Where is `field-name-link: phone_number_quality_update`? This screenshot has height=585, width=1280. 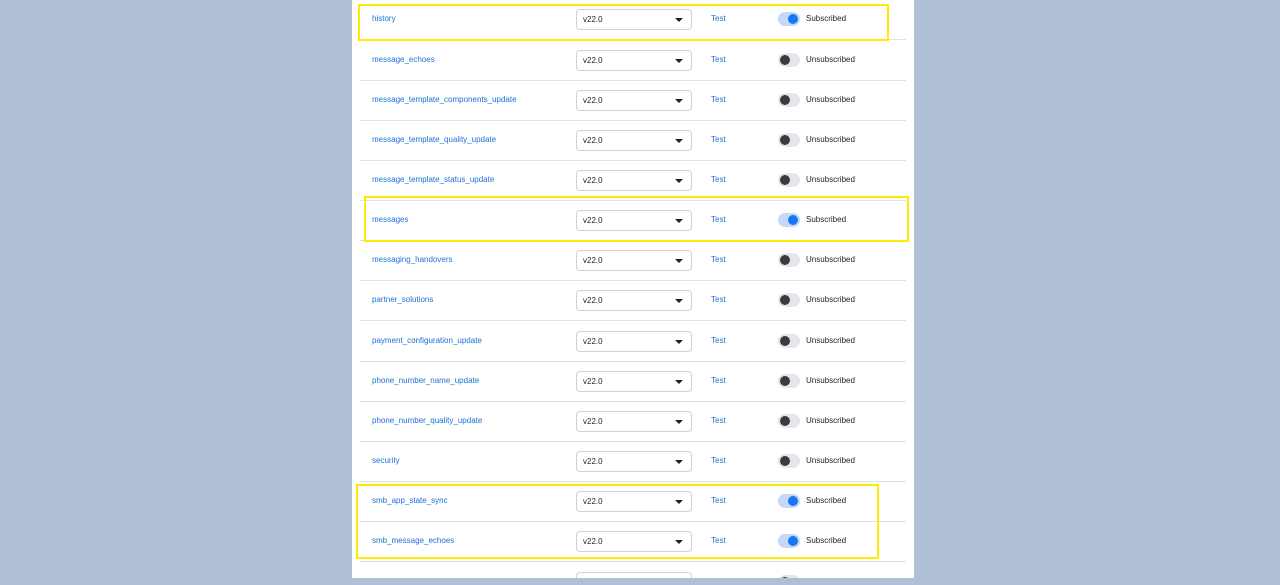
field-name-link: phone_number_quality_update is located at coordinates (427, 420).